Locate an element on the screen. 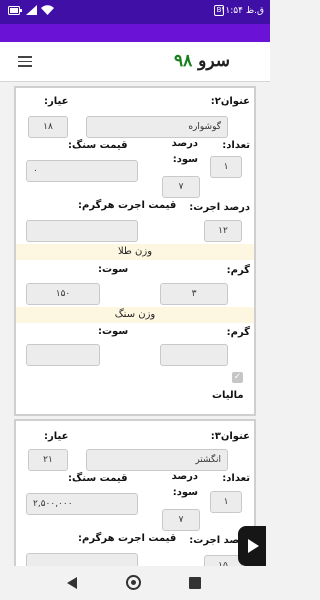 Image resolution: width=320 pixels, height=600 pixels. back-icon is located at coordinates (72, 583).